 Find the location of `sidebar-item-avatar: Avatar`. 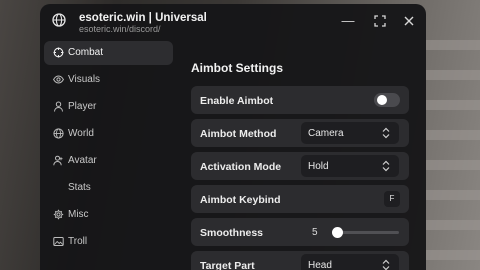

sidebar-item-avatar: Avatar is located at coordinates (108, 161).